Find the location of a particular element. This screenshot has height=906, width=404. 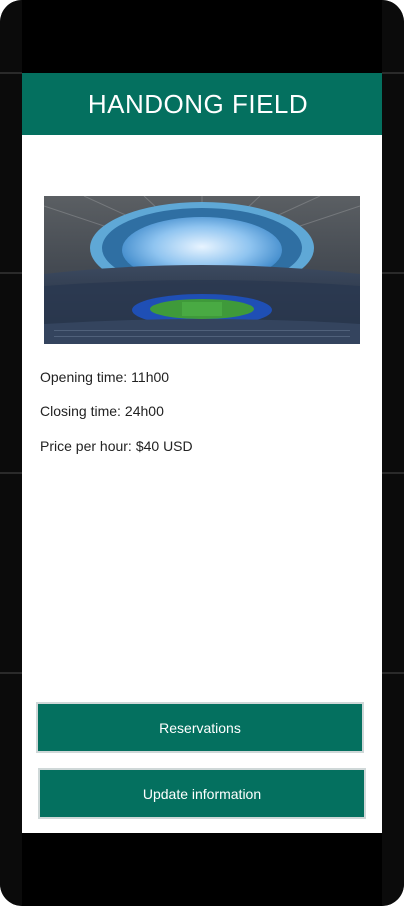

opening-time: Opening time: 11h00 is located at coordinates (104, 377).